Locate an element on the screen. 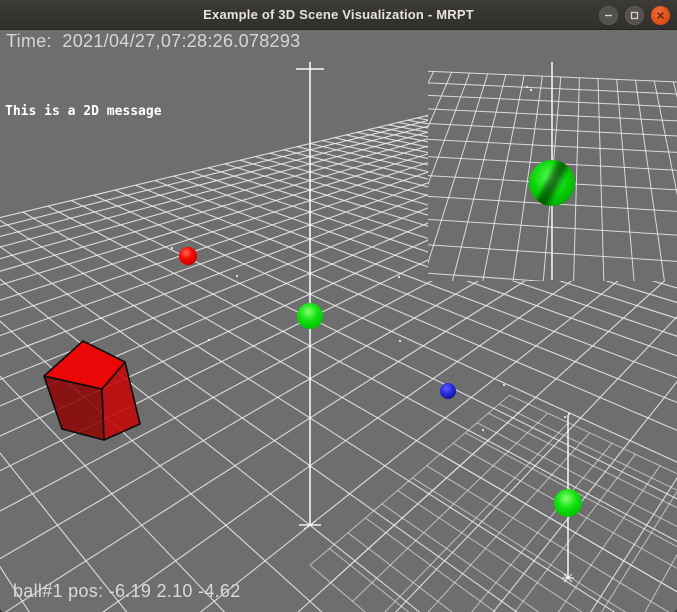  blue-ball is located at coordinates (448, 391).